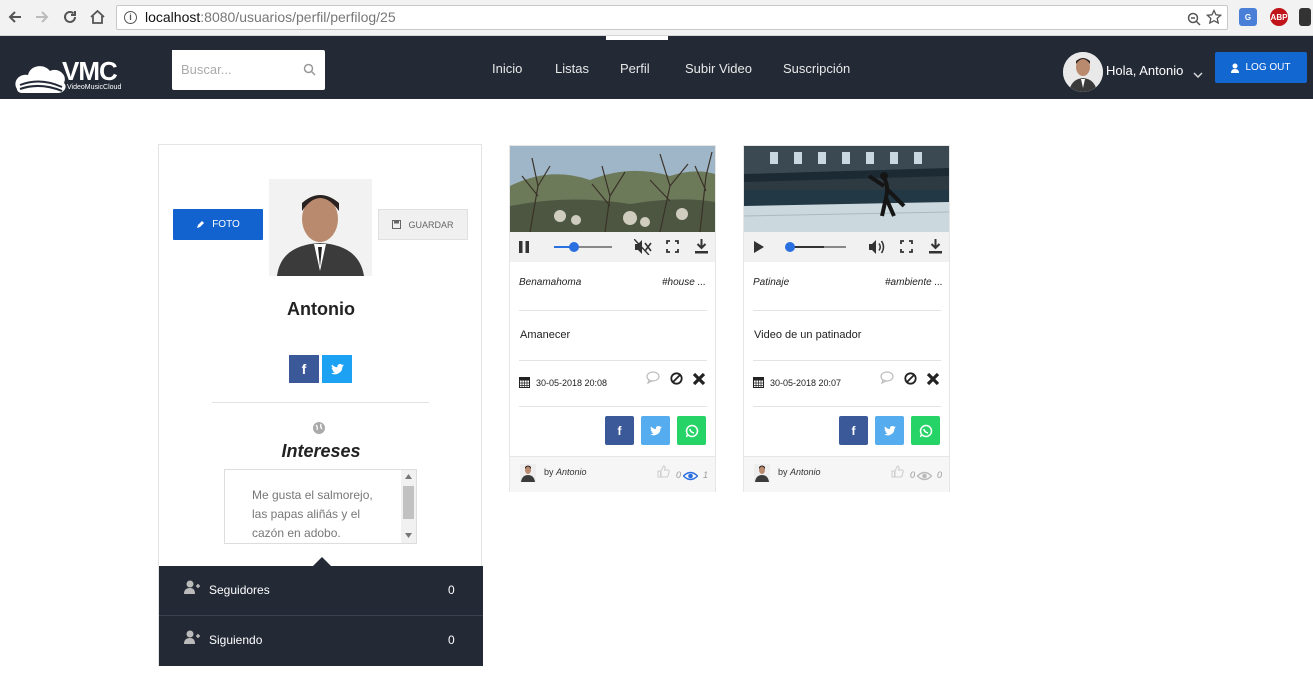 The width and height of the screenshot is (1313, 675). I want to click on guardar-button: GUARDAR, so click(423, 224).